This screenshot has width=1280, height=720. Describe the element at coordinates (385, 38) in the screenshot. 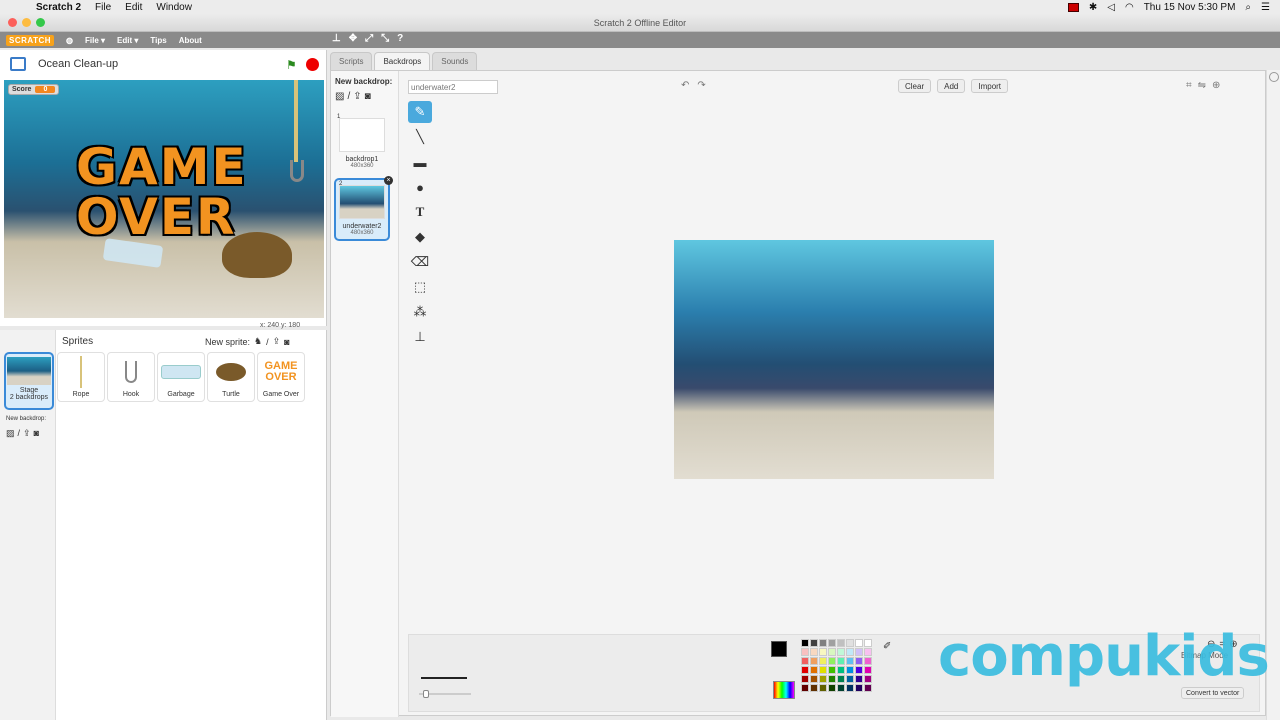

I see `shrink-icon: ⤡` at that location.